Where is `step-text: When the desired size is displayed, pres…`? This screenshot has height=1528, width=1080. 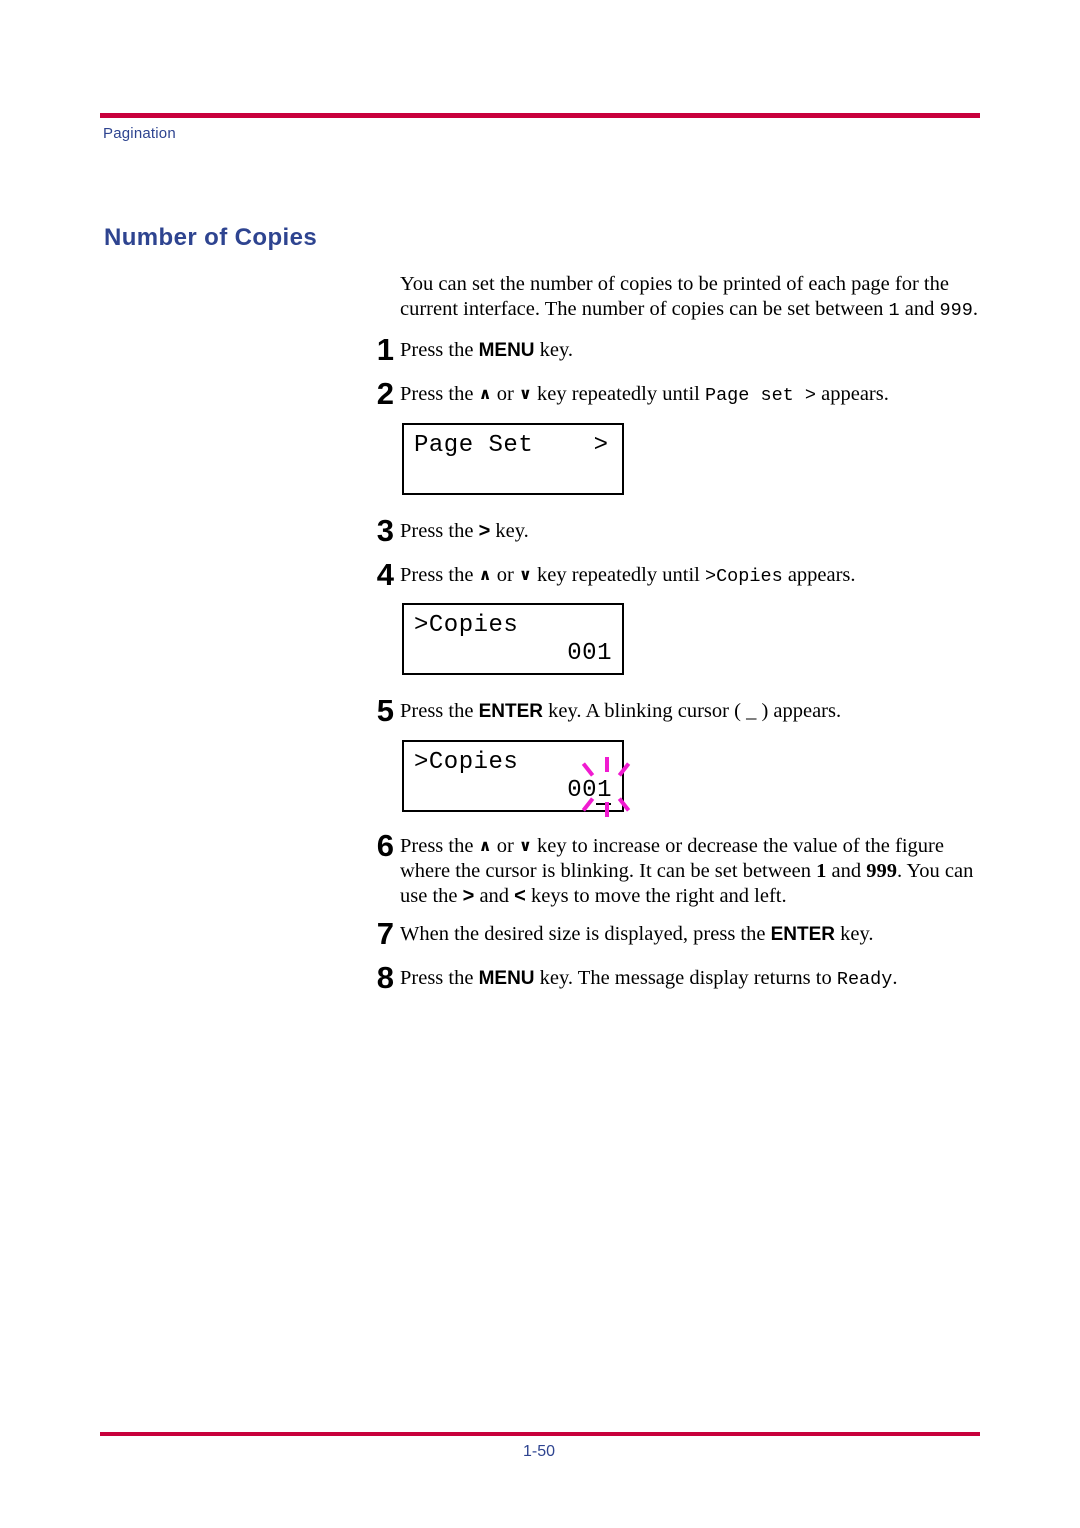
step-text: When the desired size is displayed, pres… is located at coordinates (689, 934).